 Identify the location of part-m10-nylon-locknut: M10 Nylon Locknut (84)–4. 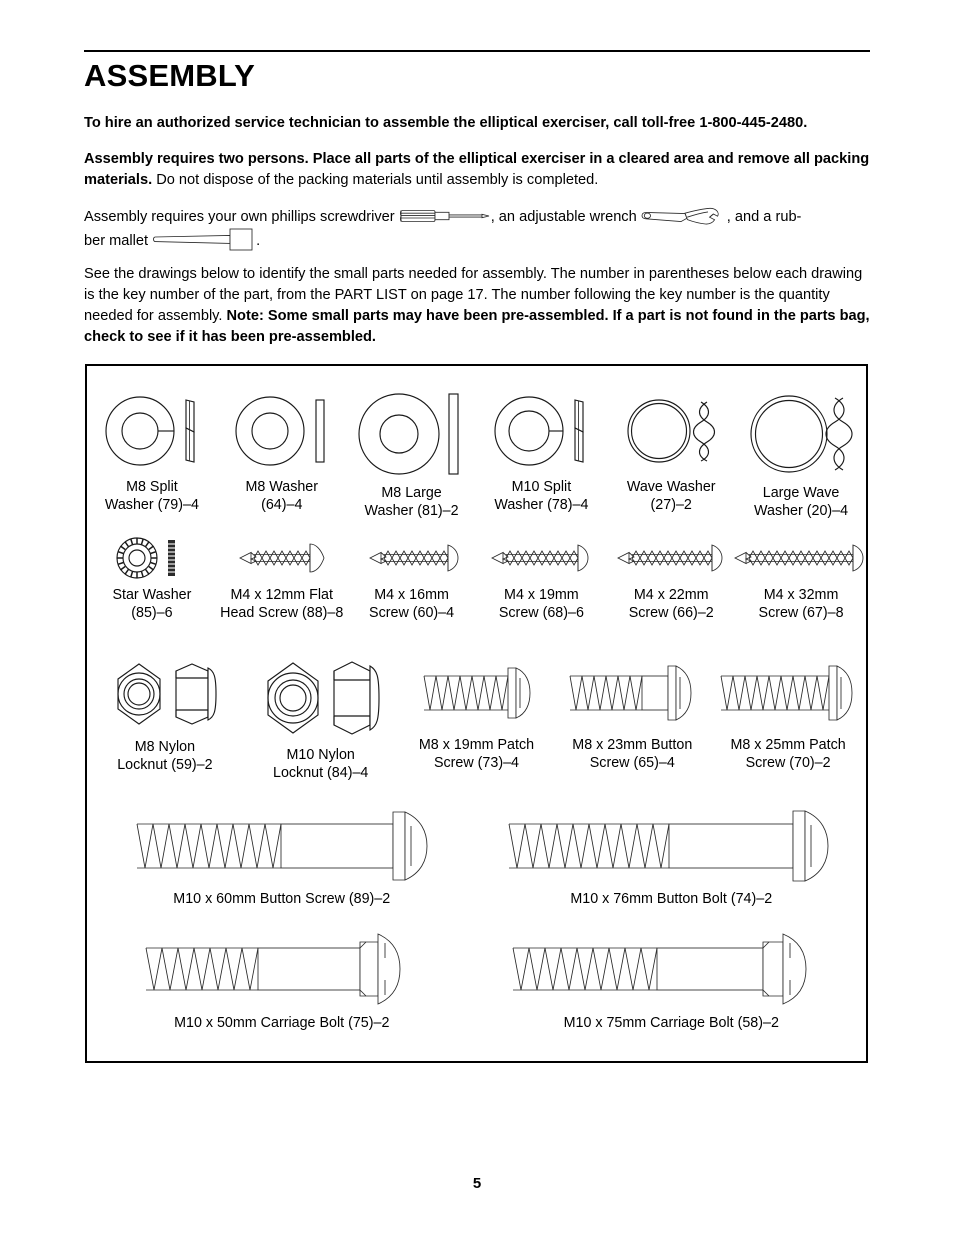
(321, 719).